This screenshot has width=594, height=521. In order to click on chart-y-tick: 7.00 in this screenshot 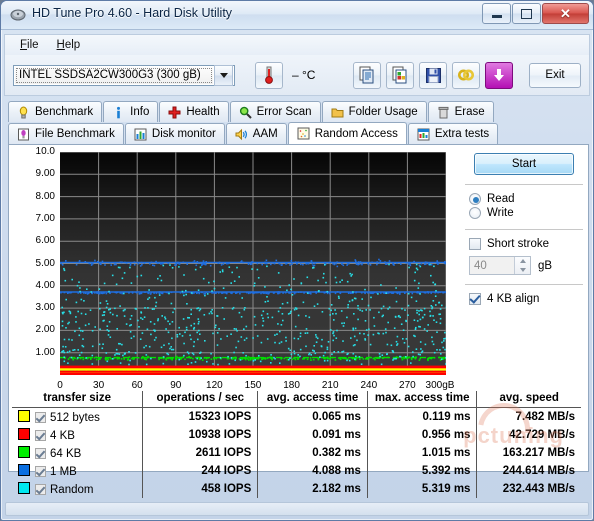, I will do `click(45, 218)`.